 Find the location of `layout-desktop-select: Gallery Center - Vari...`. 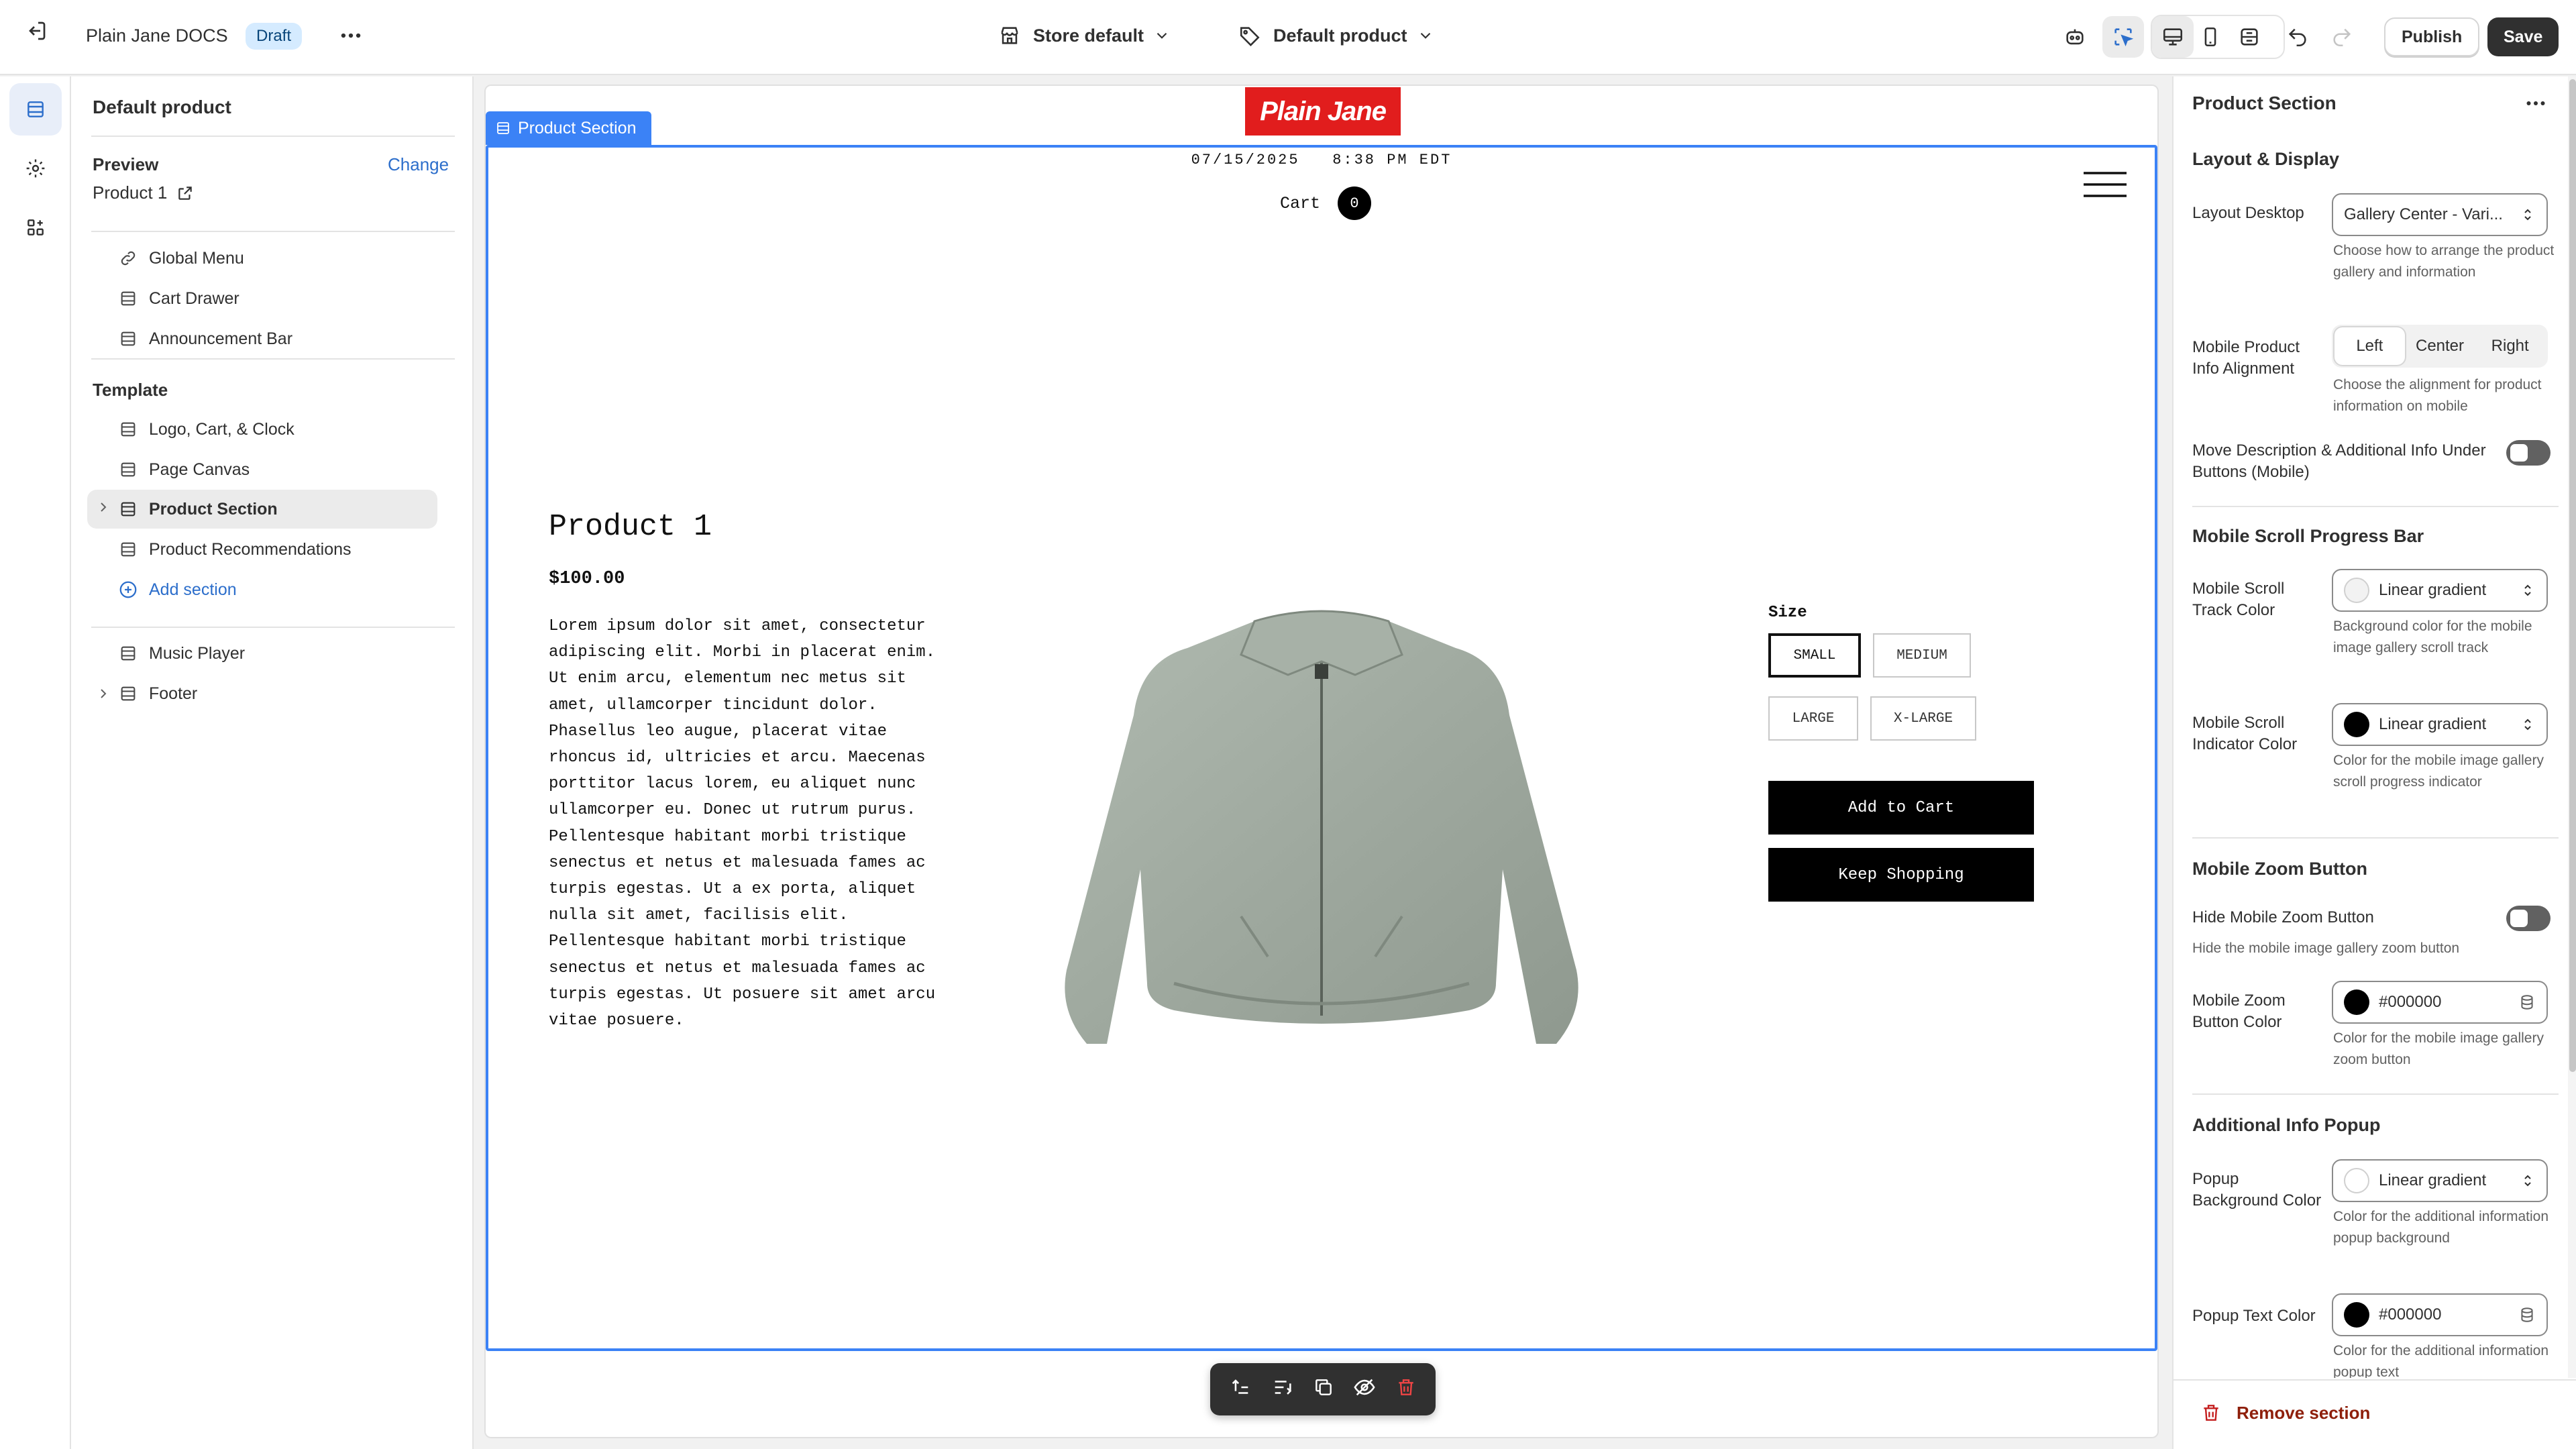

layout-desktop-select: Gallery Center - Vari... is located at coordinates (2440, 214).